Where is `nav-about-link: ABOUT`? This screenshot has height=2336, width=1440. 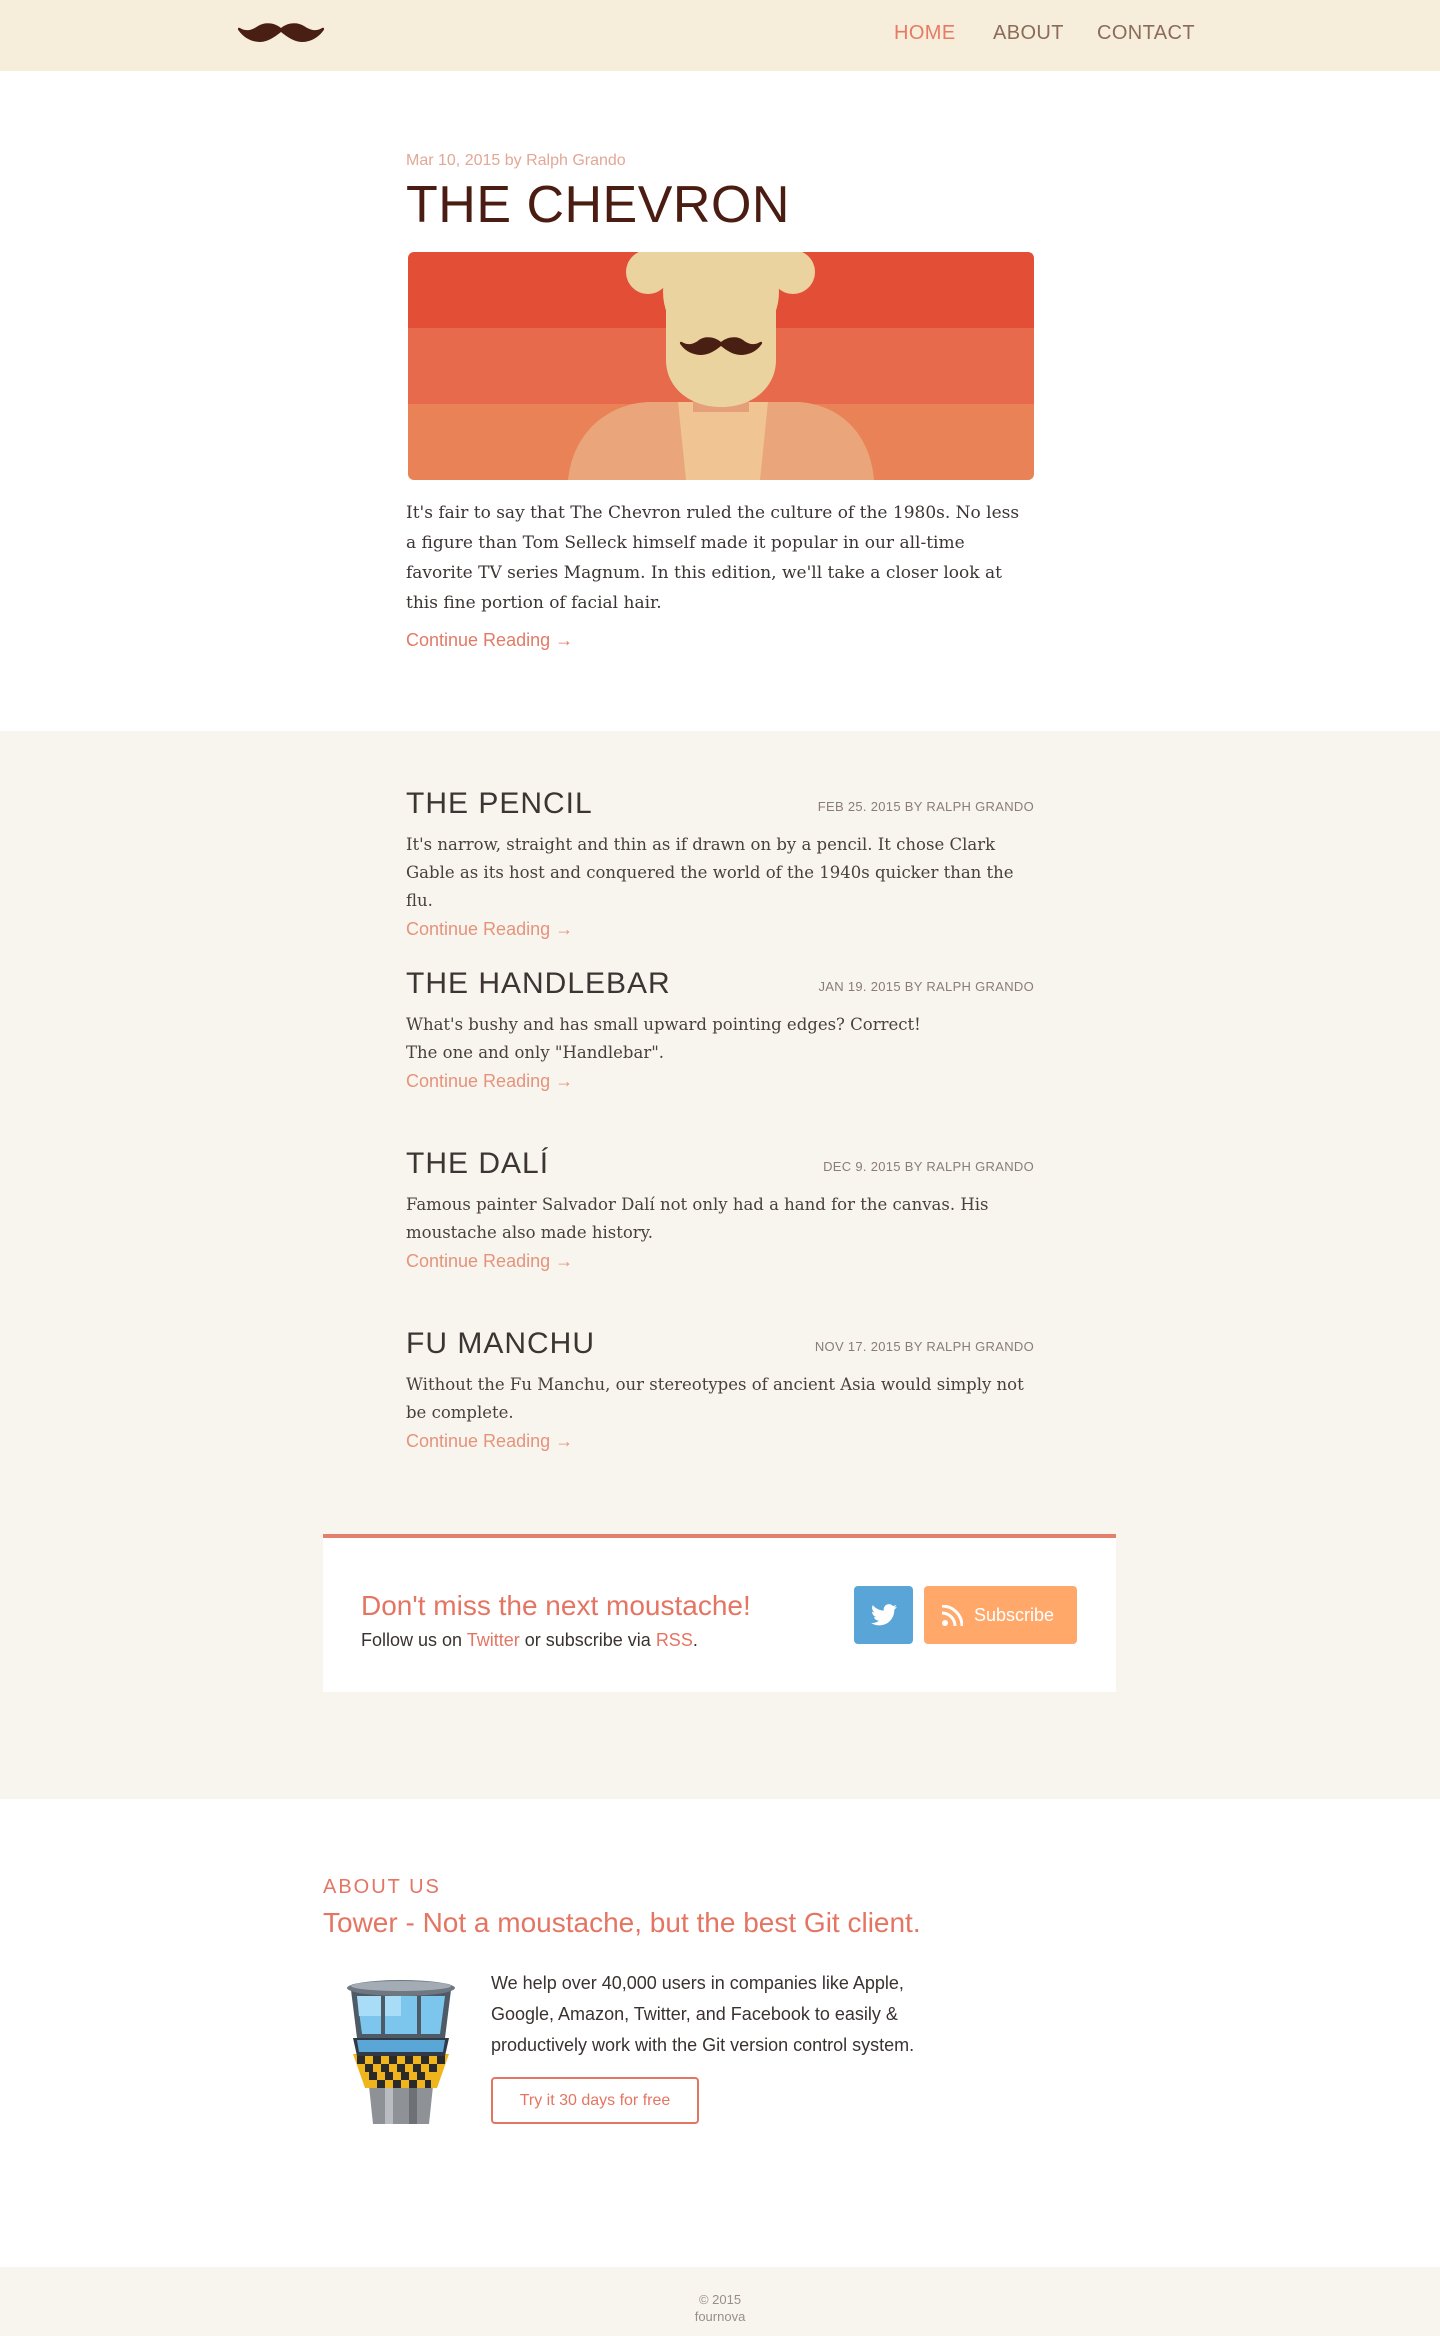
nav-about-link: ABOUT is located at coordinates (1028, 33).